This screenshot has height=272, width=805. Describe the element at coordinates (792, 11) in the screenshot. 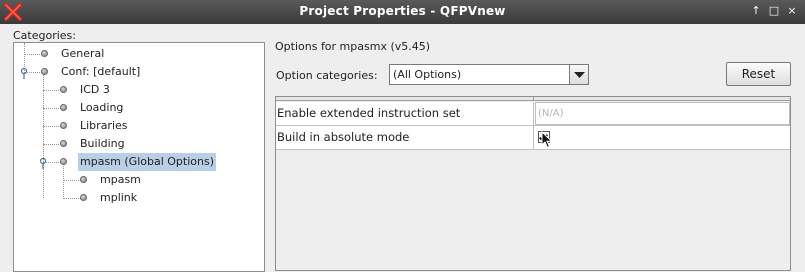

I see `window-close-icon: ×` at that location.